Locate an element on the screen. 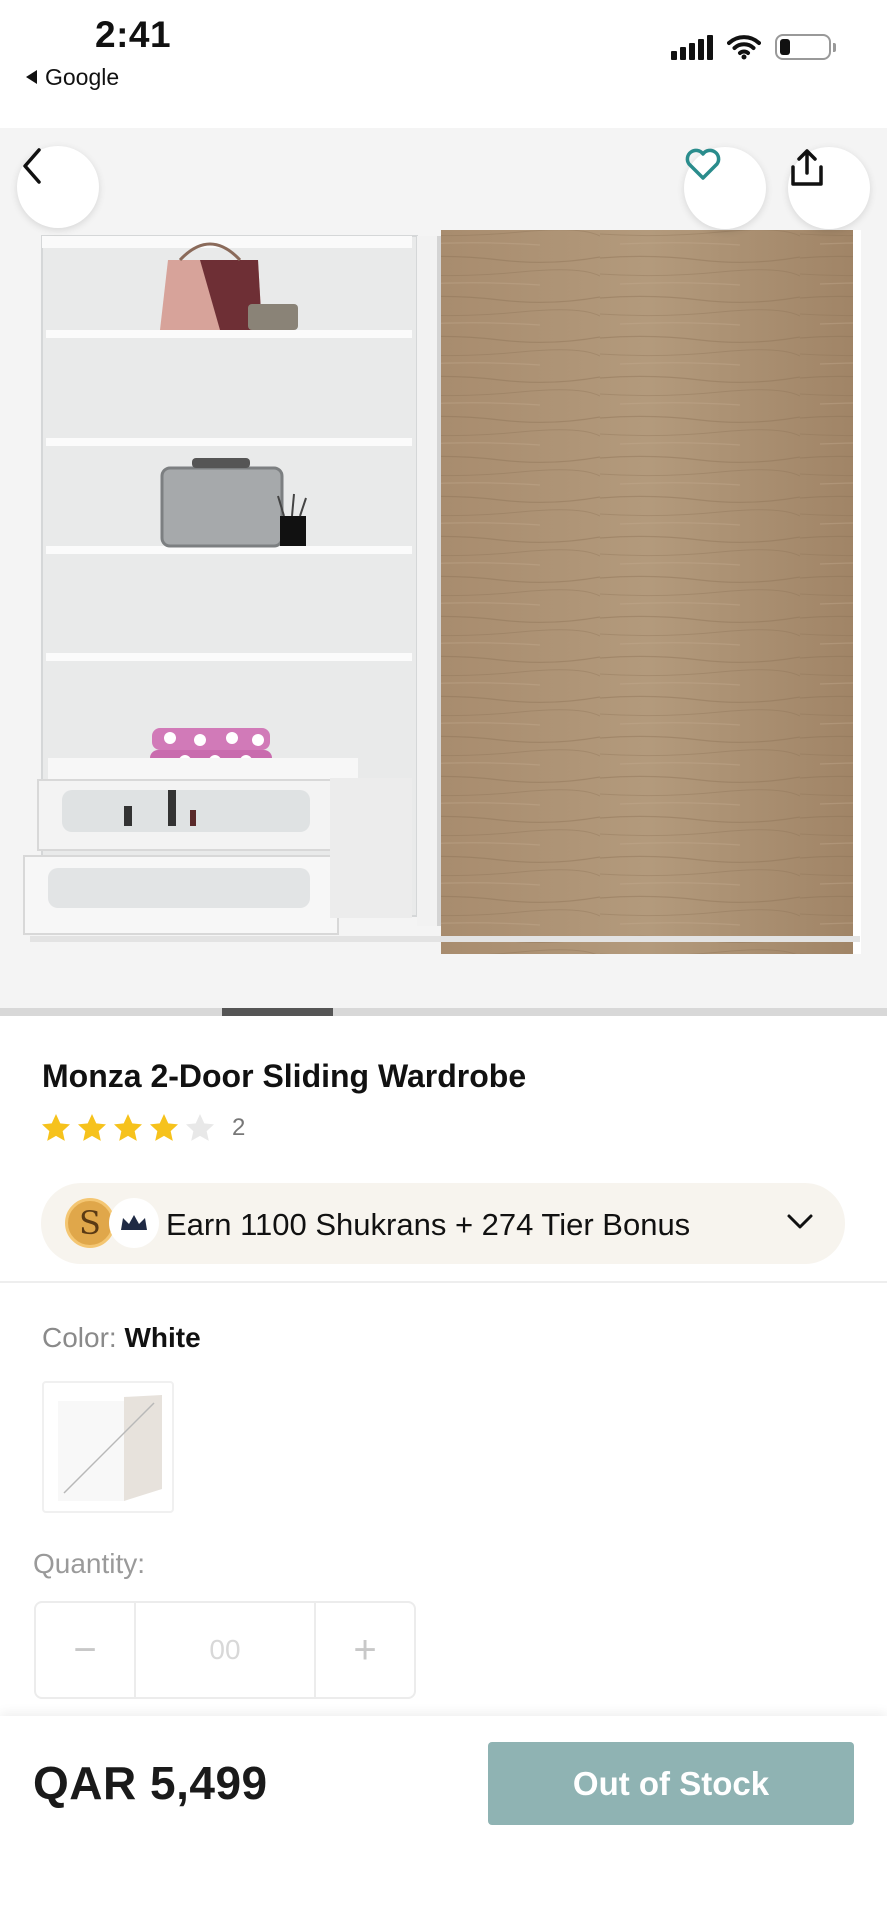 The width and height of the screenshot is (887, 1920). swatch-thumbnail is located at coordinates (110, 1448).